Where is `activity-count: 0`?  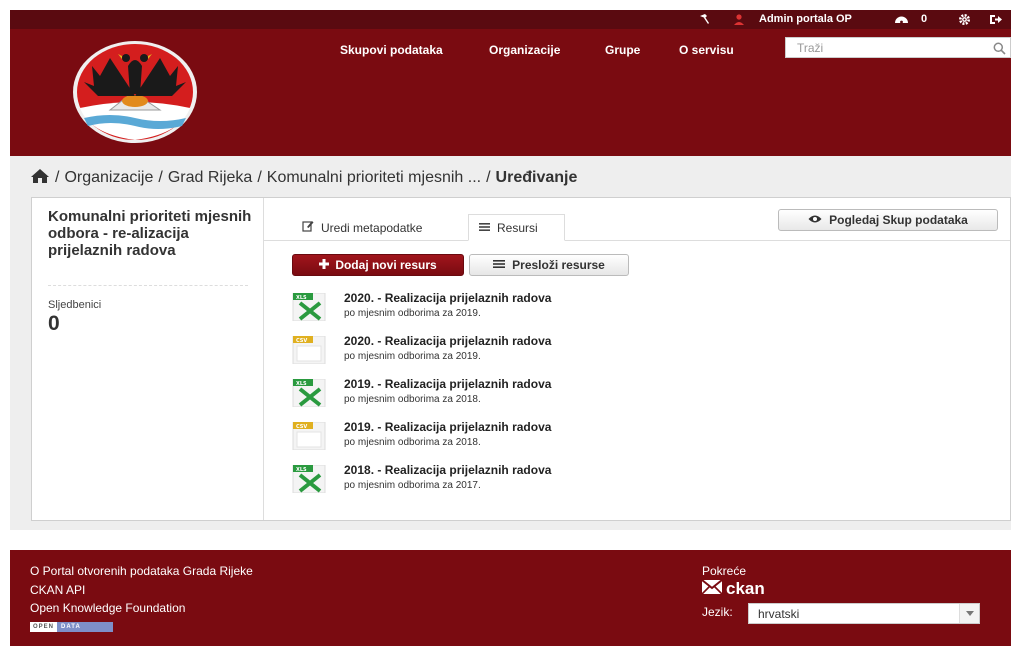 activity-count: 0 is located at coordinates (924, 19).